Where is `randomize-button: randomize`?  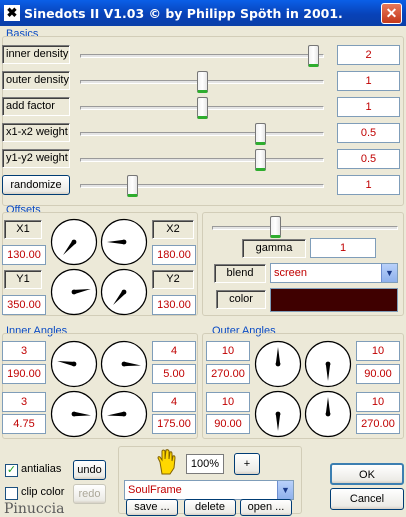
randomize-button: randomize is located at coordinates (36, 185).